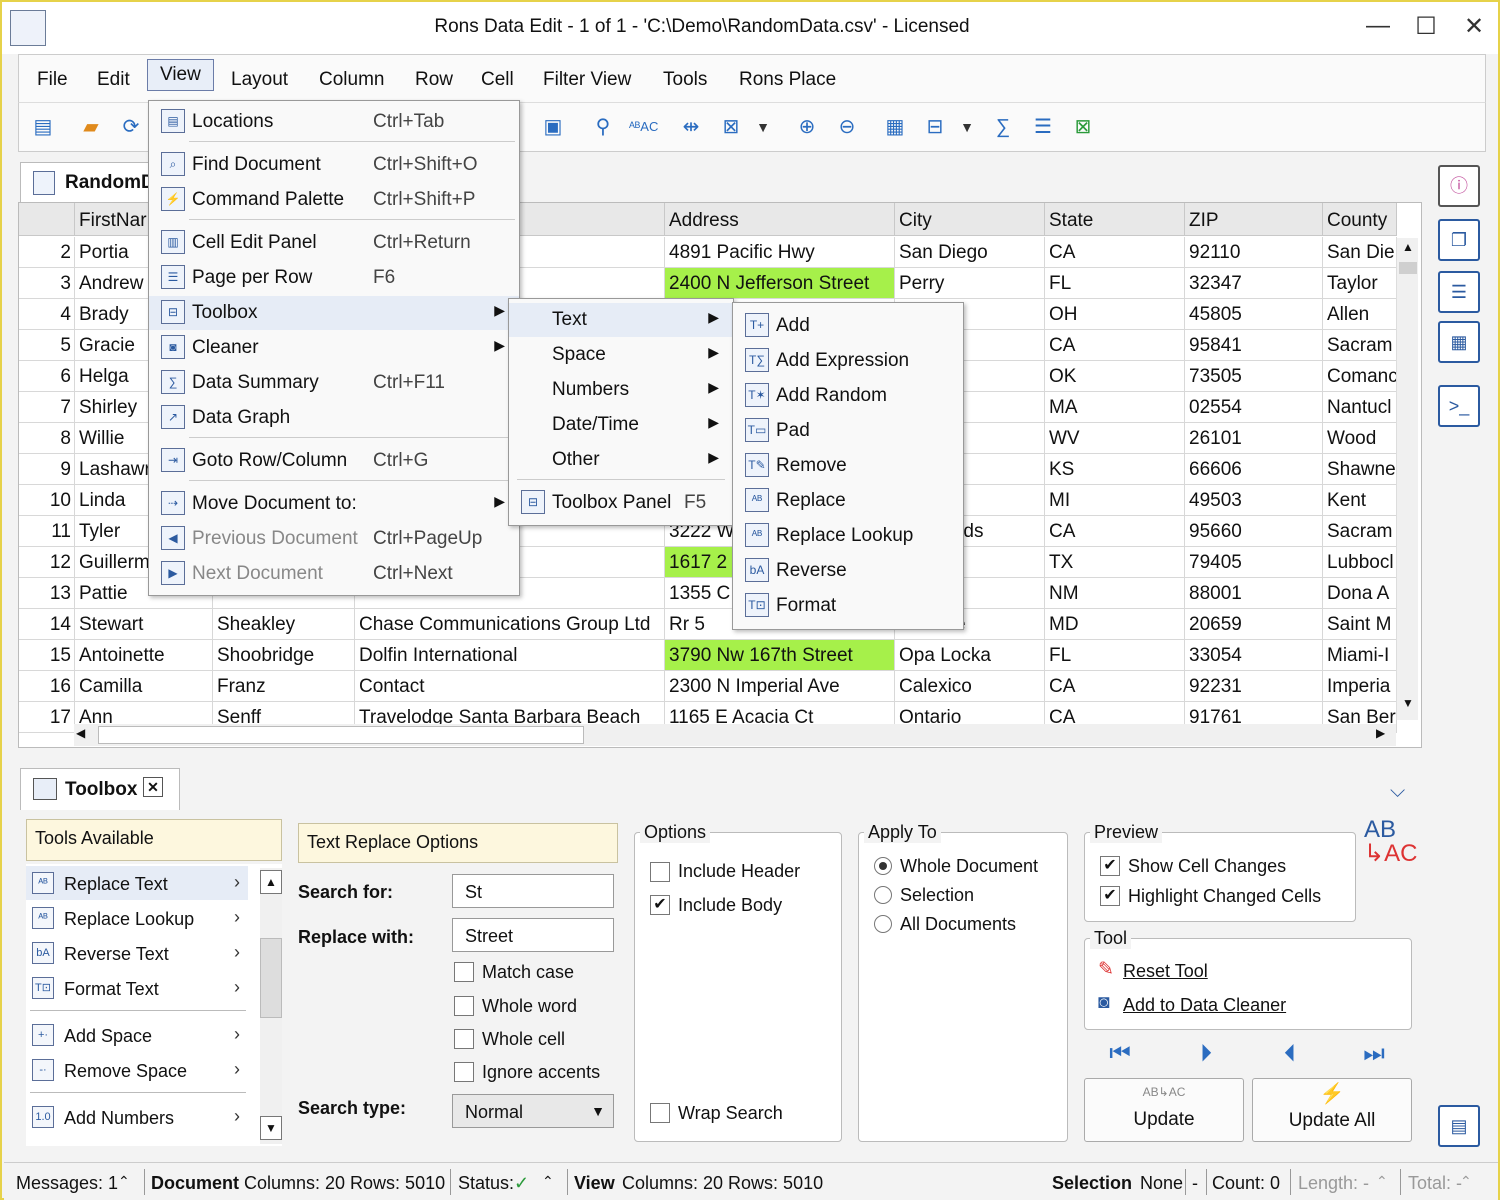 The image size is (1500, 1200). What do you see at coordinates (970, 252) in the screenshot?
I see `table-cell: San Diego` at bounding box center [970, 252].